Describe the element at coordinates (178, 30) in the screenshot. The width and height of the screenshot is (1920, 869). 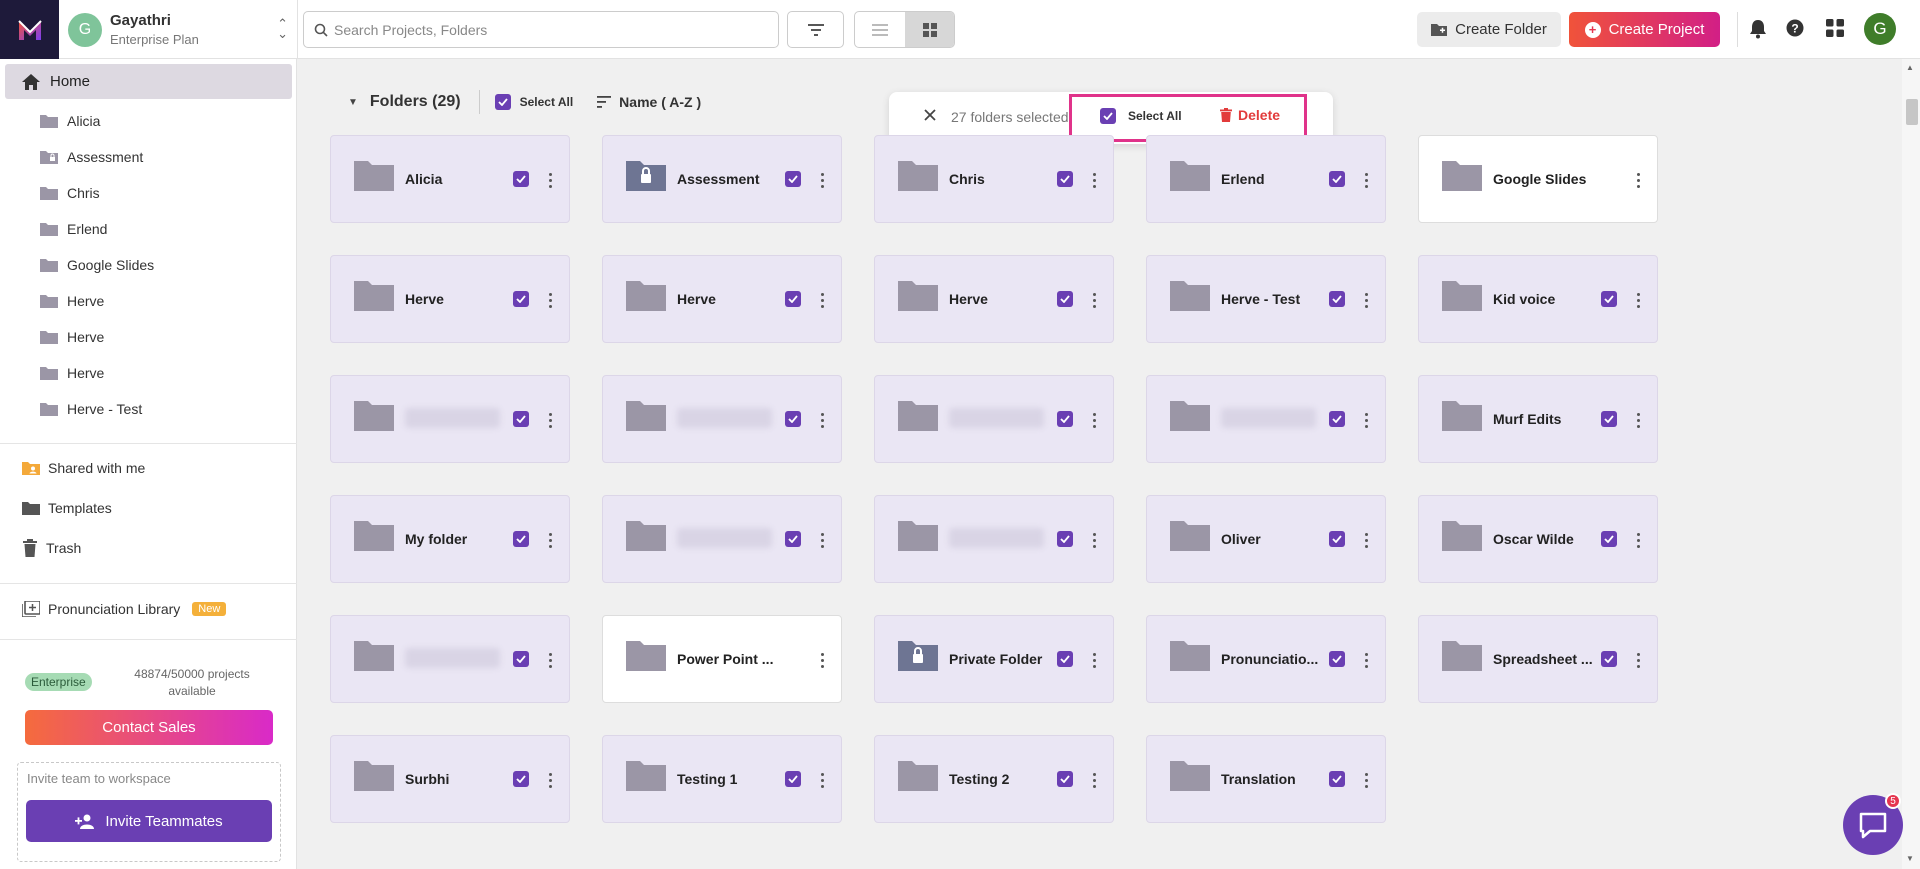
I see `workspace-switcher: G Gayathri Enterprise Plan ⌃ ⌄` at that location.